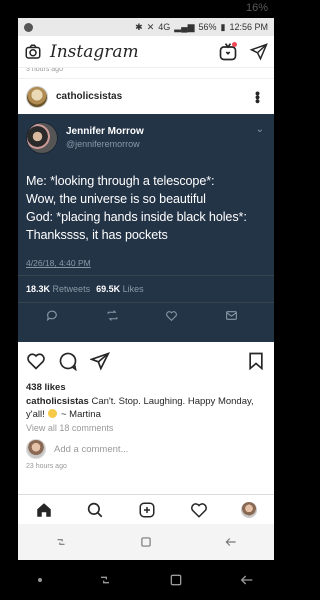 Image resolution: width=320 pixels, height=600 pixels. What do you see at coordinates (146, 428) in the screenshot?
I see `view-all-comments-link: View all 18 comments` at bounding box center [146, 428].